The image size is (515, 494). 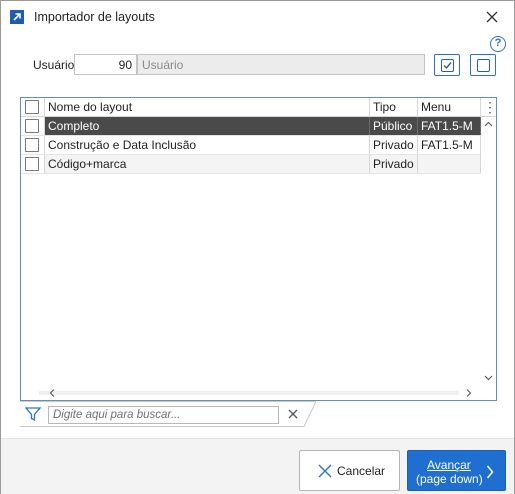 I want to click on close-button, so click(x=492, y=17).